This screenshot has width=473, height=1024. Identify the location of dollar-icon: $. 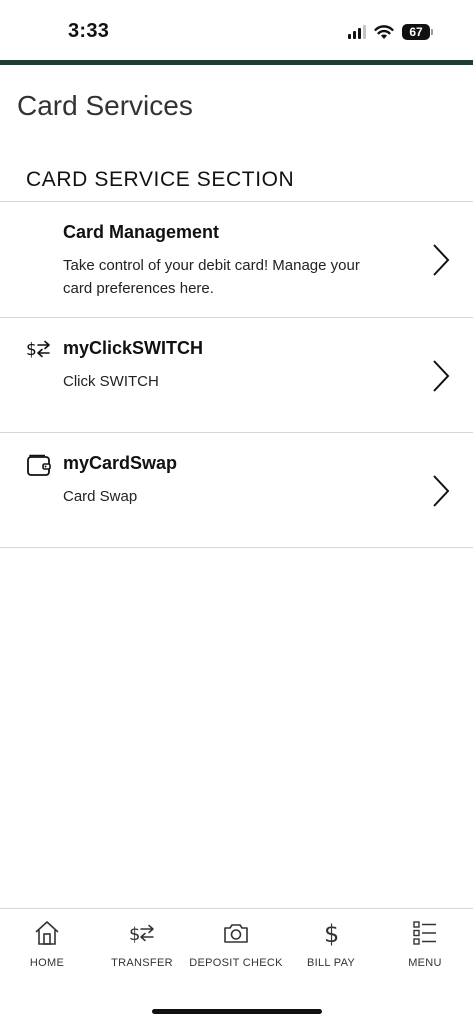
(331, 933).